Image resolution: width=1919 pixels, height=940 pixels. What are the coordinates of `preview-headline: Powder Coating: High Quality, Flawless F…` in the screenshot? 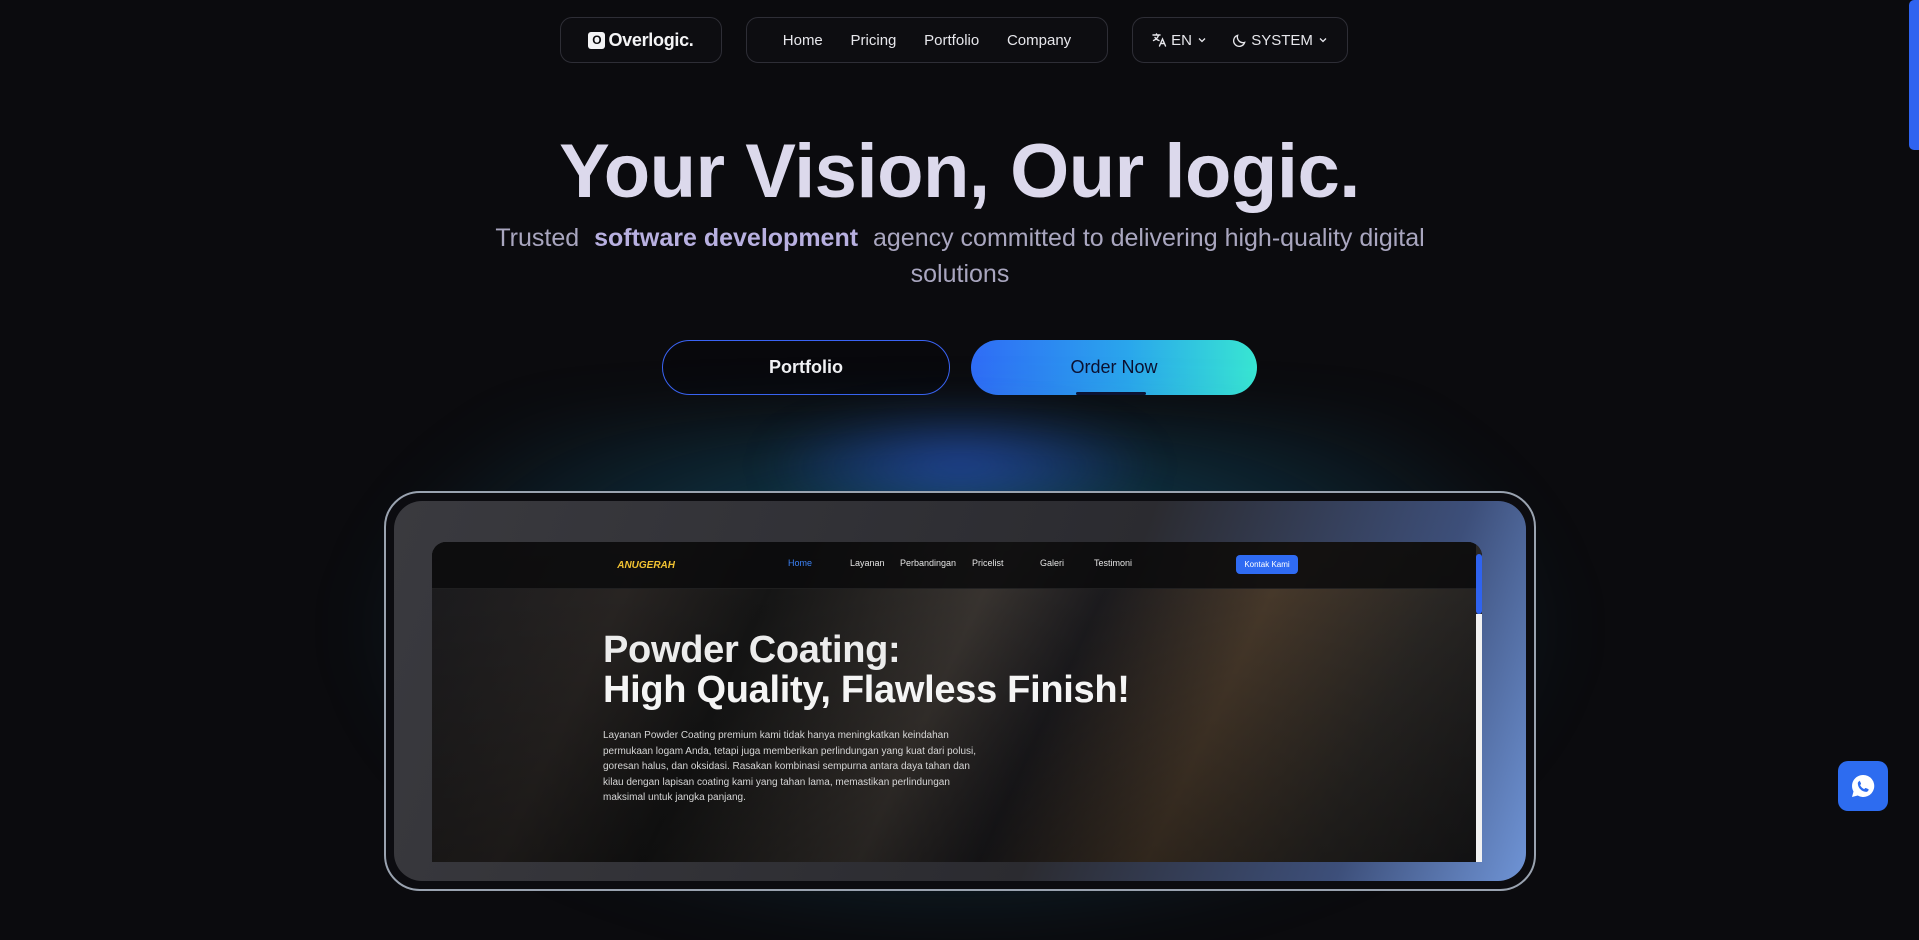 It's located at (866, 670).